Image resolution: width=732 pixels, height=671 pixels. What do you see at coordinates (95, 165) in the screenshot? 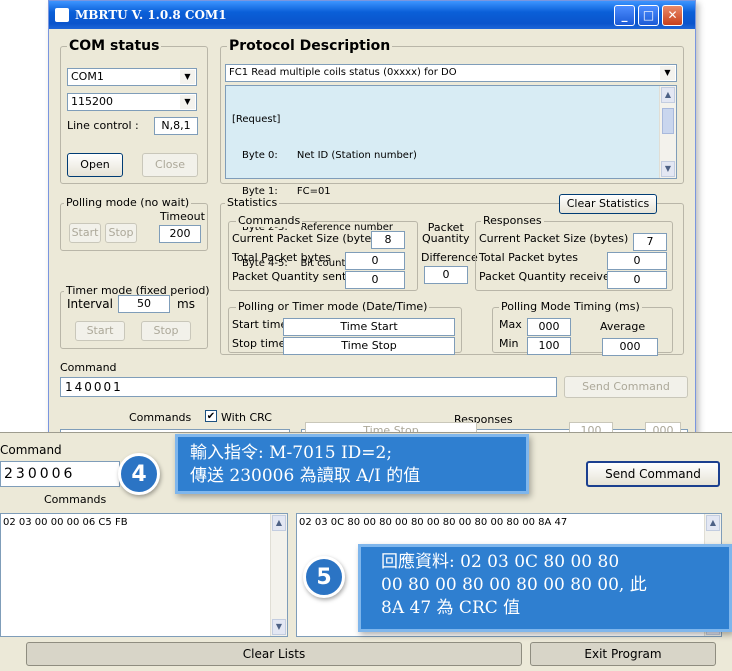
I see `open-button: Open` at bounding box center [95, 165].